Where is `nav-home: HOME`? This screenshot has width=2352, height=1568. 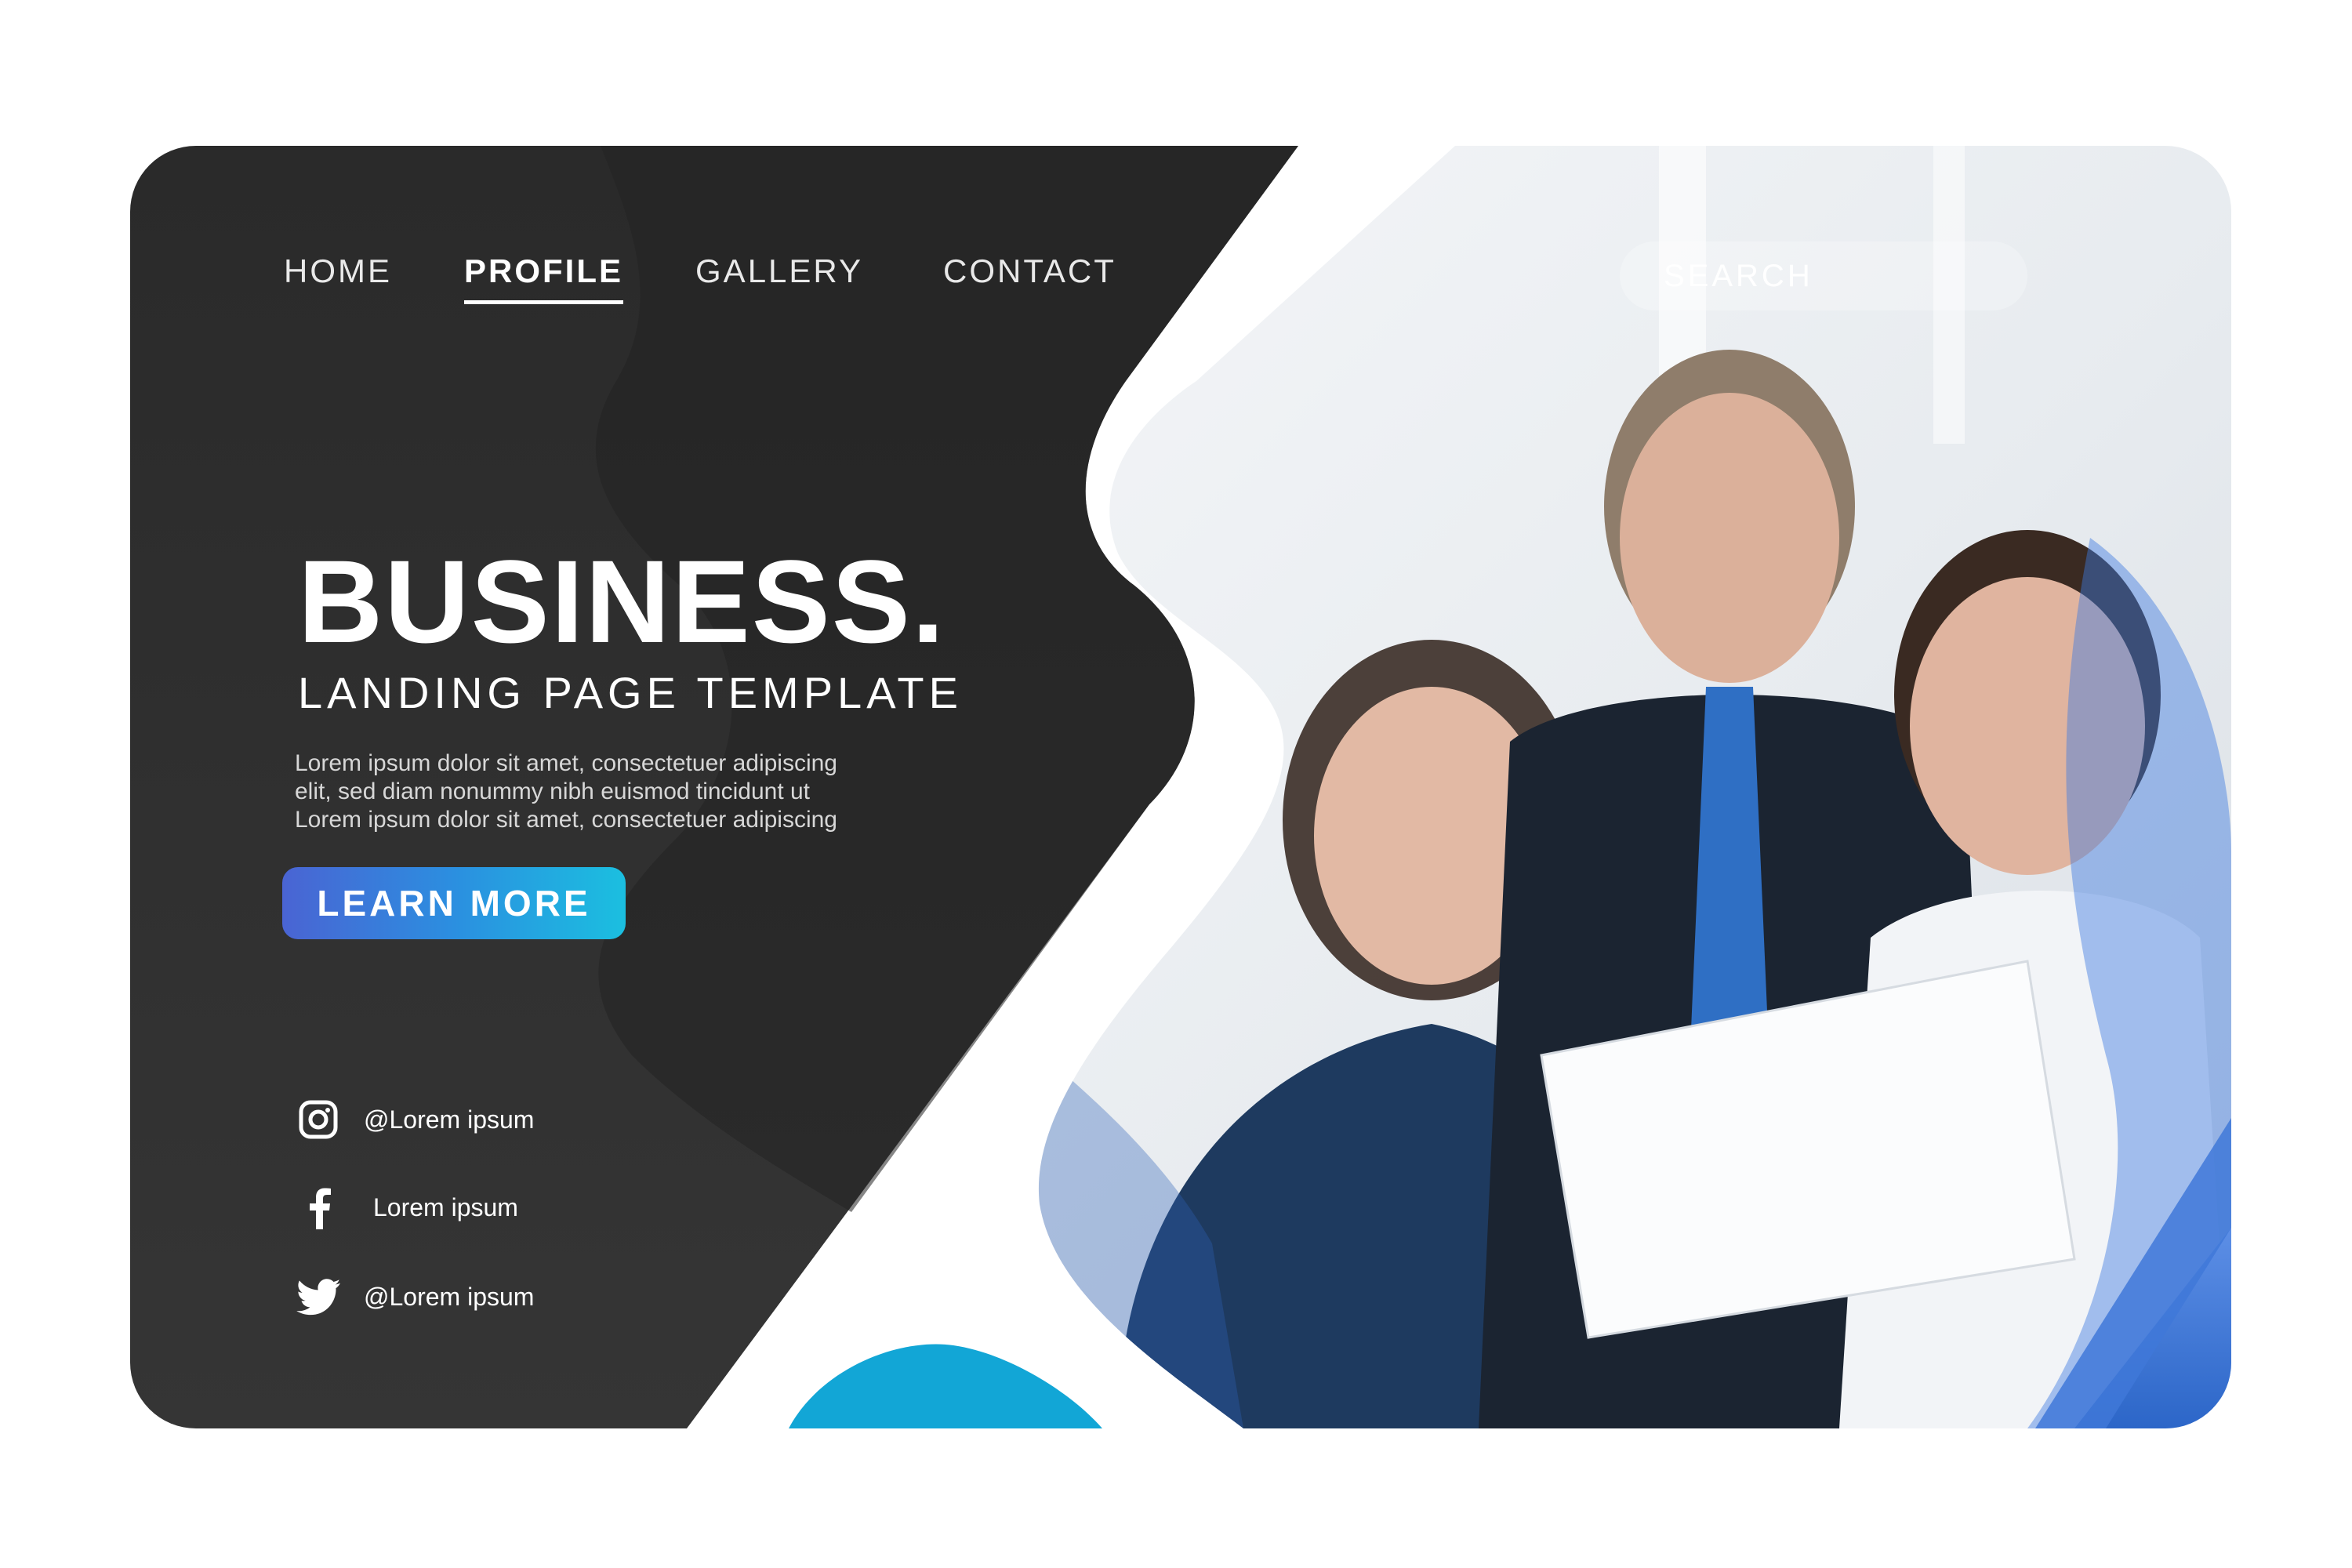
nav-home: HOME is located at coordinates (338, 278).